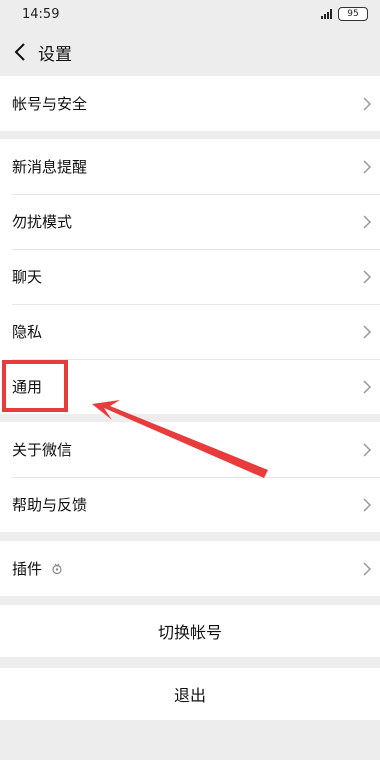 Image resolution: width=380 pixels, height=760 pixels. I want to click on settings-item-account-security: 帐号与安全, so click(190, 103).